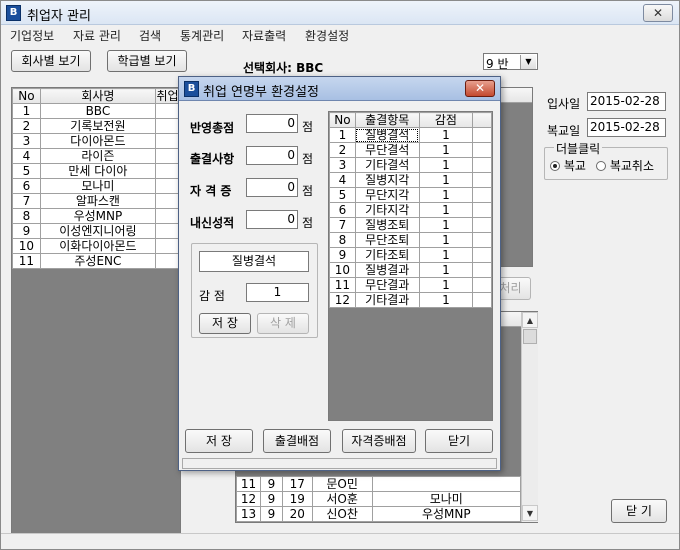 This screenshot has height=550, width=680. I want to click on attendance-points-button: 출결배점, so click(297, 441).